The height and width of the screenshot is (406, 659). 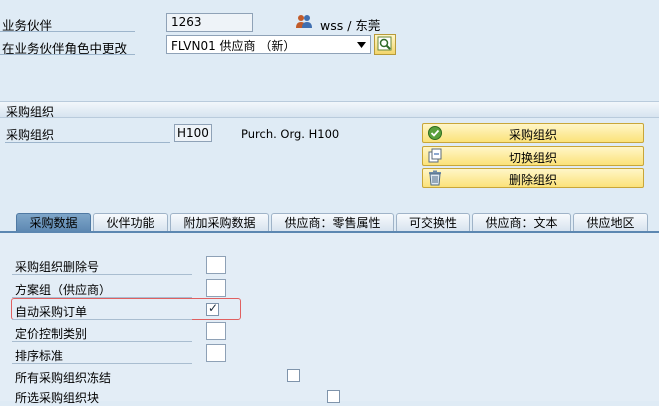 What do you see at coordinates (209, 22) in the screenshot?
I see `partner-field: 1263` at bounding box center [209, 22].